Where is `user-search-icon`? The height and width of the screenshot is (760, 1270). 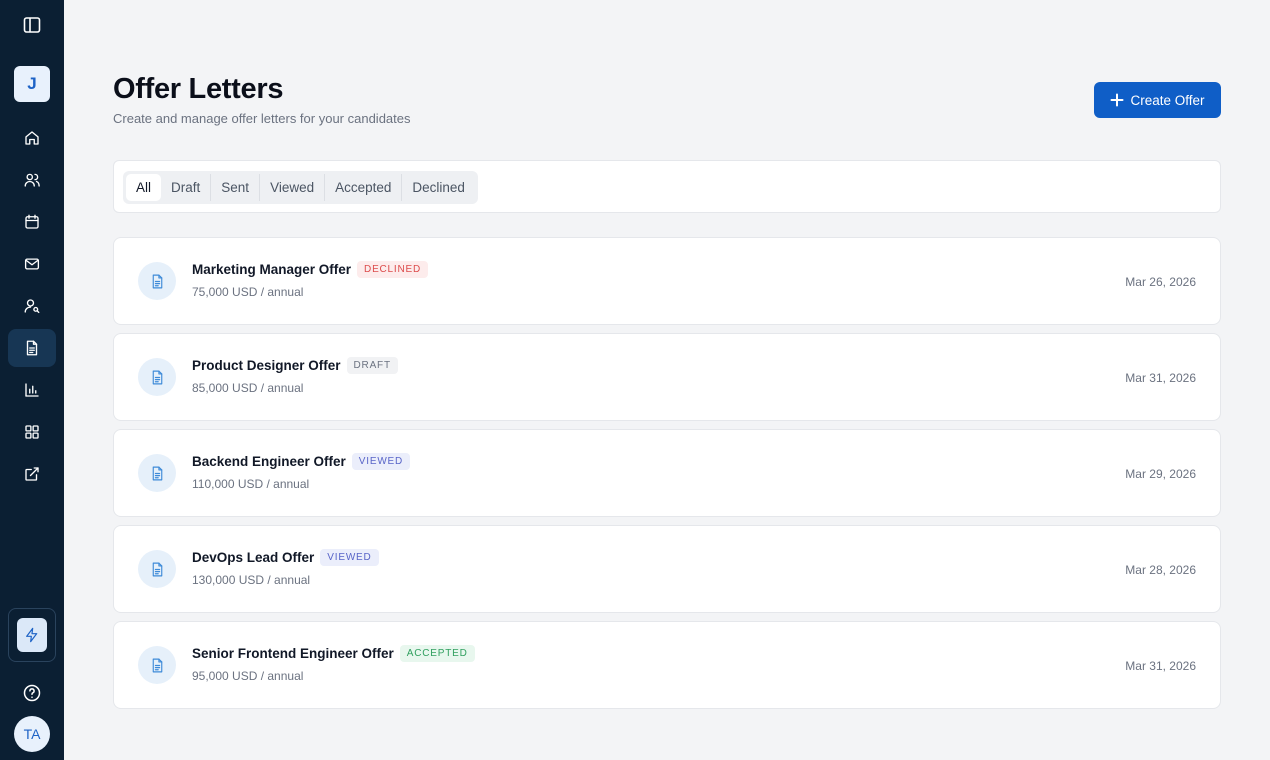
user-search-icon is located at coordinates (32, 306).